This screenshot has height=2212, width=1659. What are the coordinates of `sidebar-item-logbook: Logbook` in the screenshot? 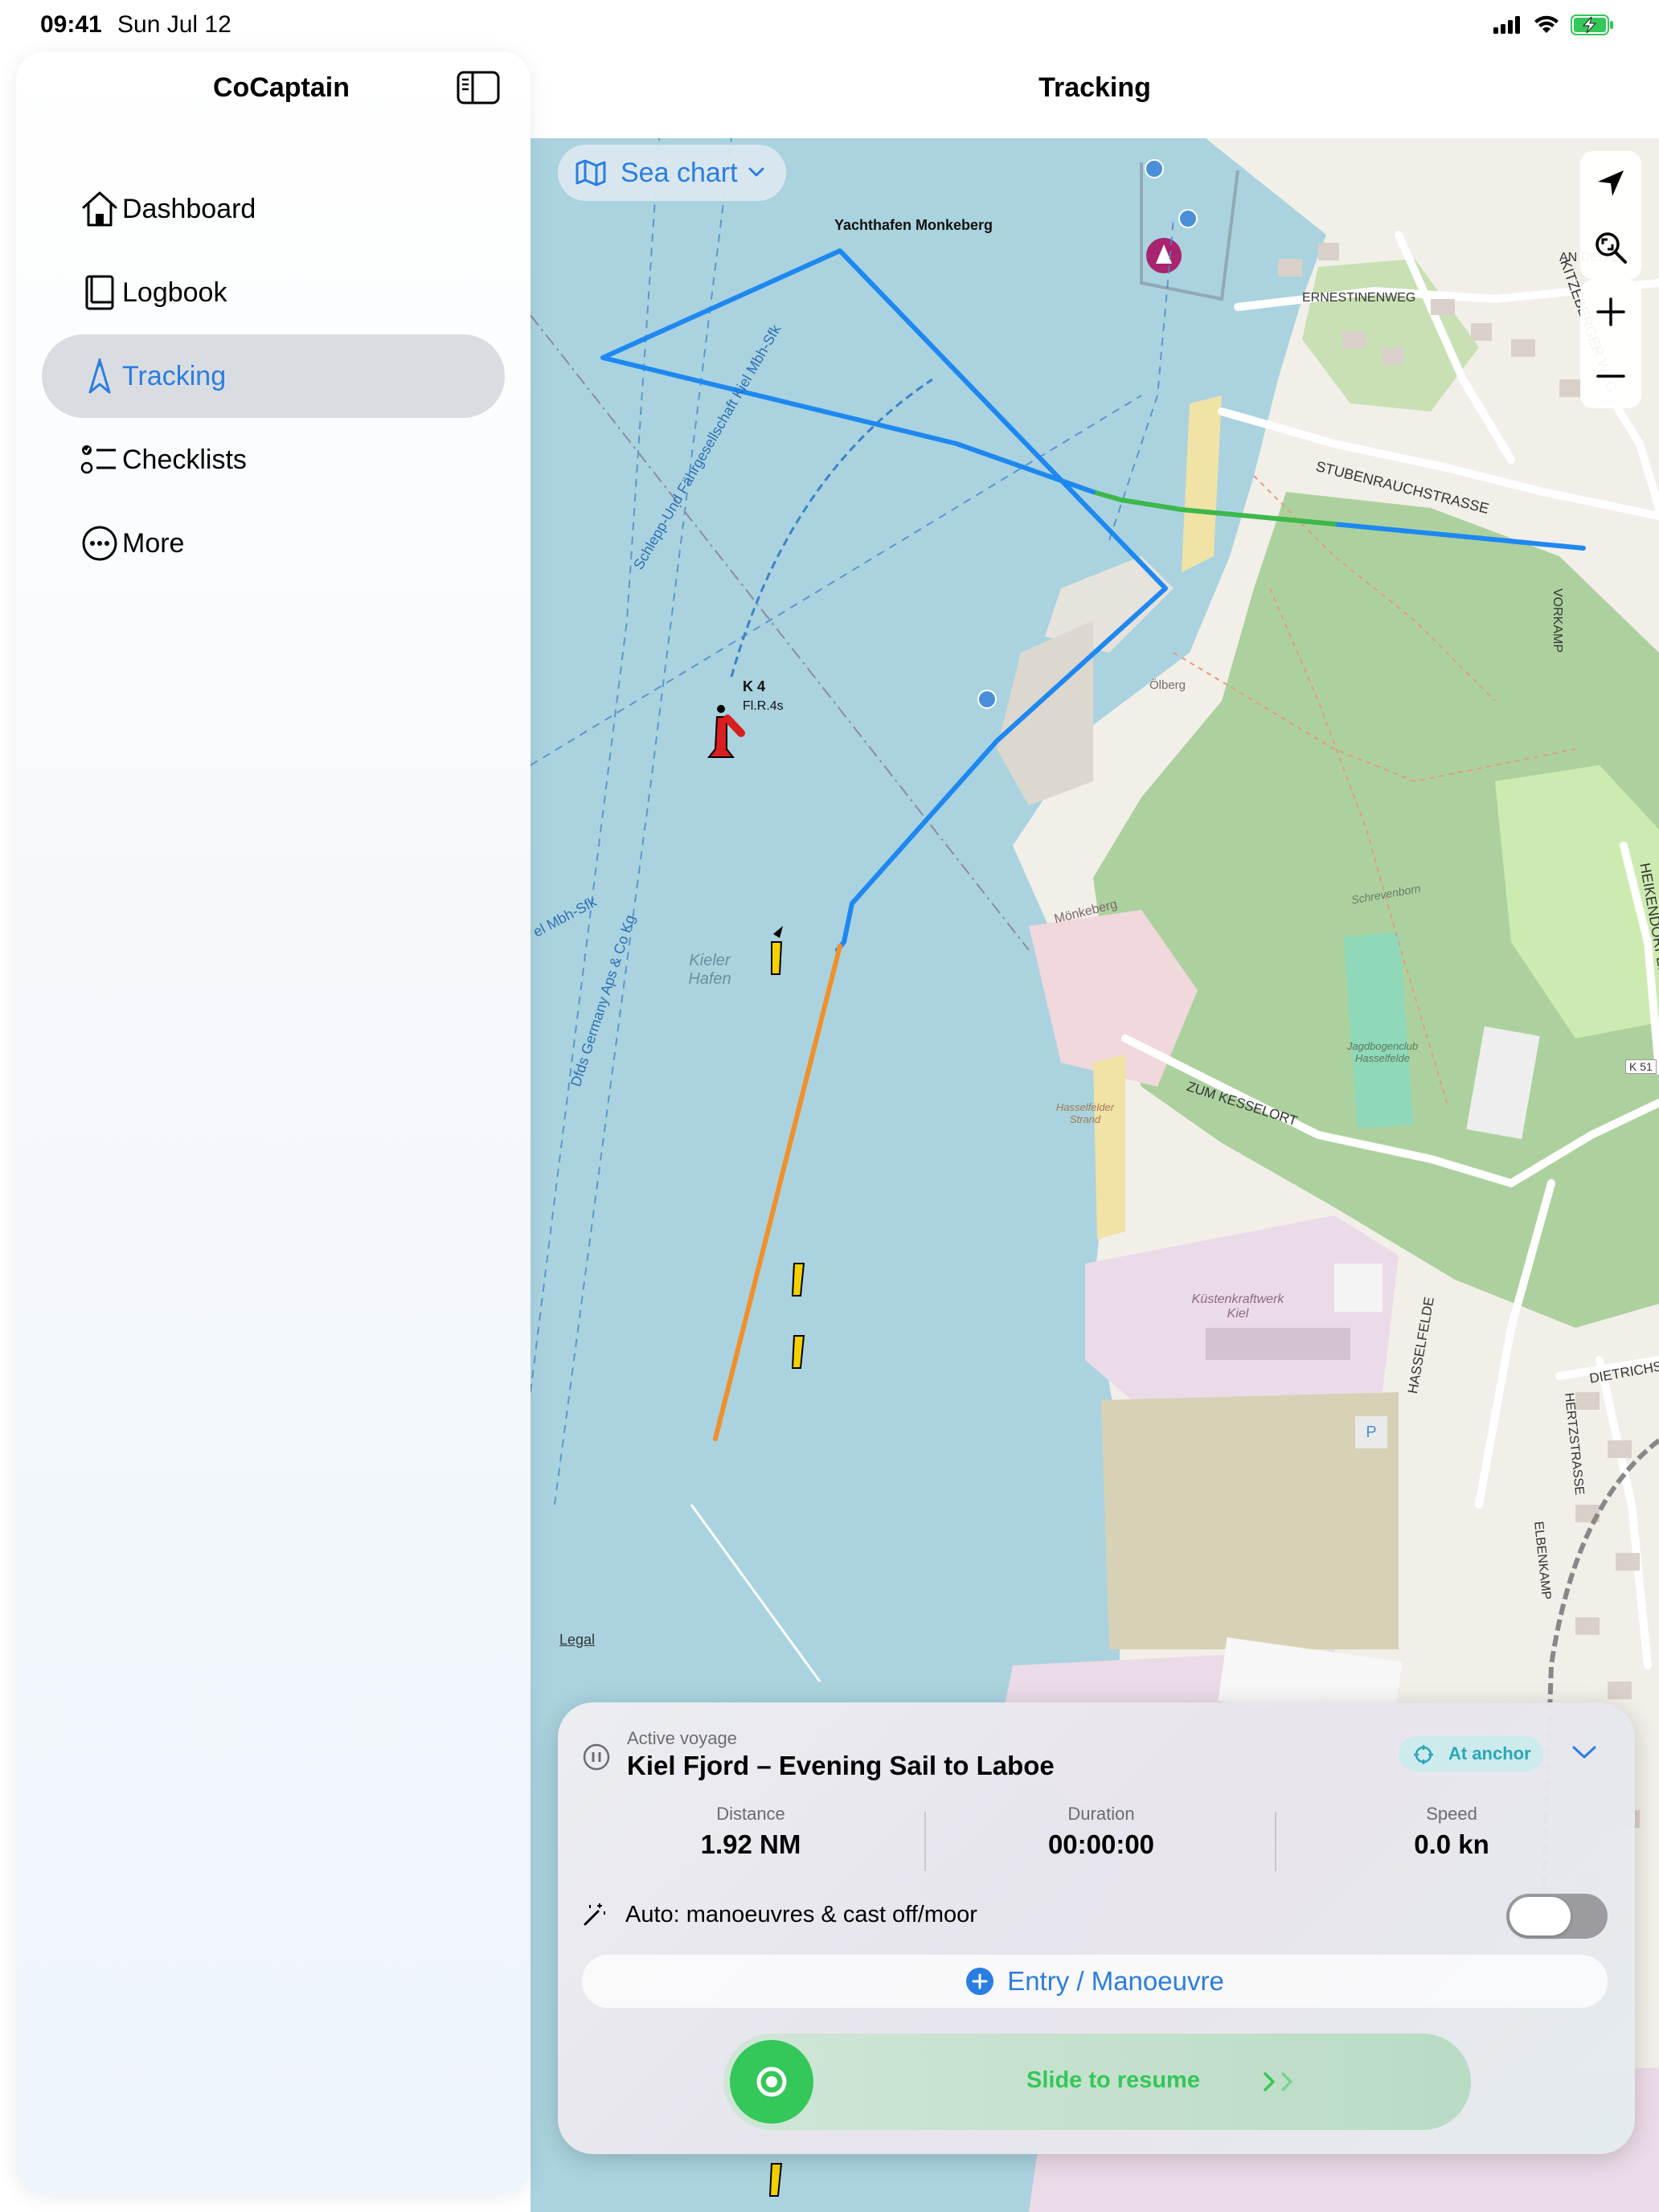 It's located at (273, 292).